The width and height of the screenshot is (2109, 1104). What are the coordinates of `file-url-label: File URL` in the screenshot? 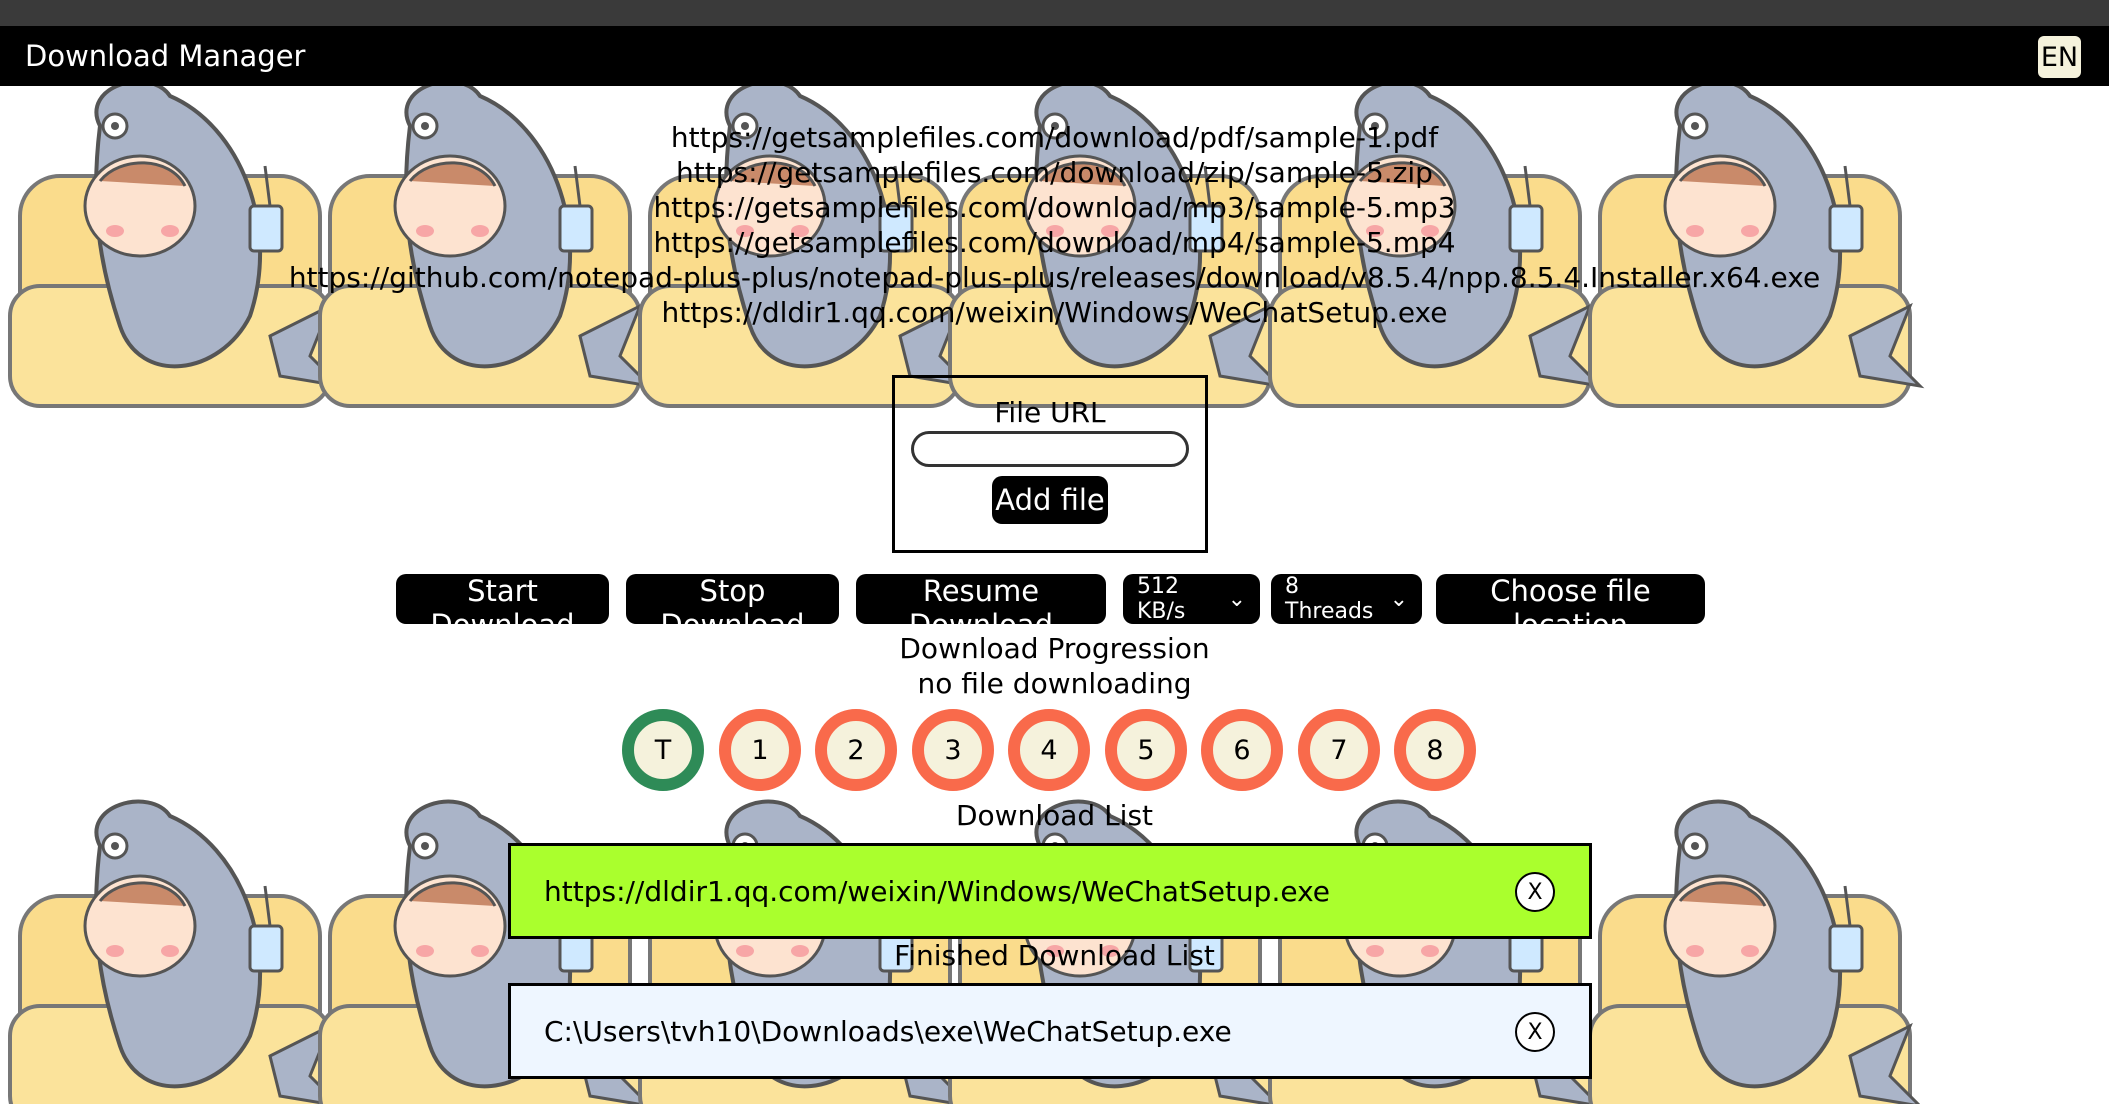 It's located at (1050, 412).